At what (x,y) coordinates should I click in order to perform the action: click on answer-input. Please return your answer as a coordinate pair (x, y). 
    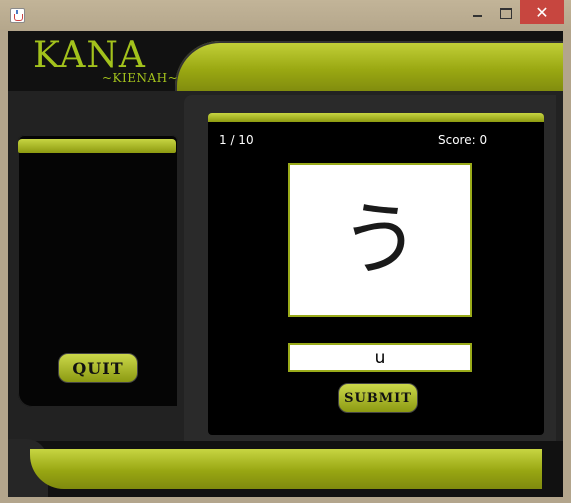
    Looking at the image, I should click on (380, 357).